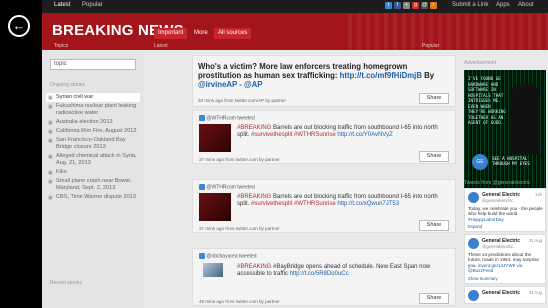 Image resolution: width=548 pixels, height=308 pixels. I want to click on show-summary-link: Show Summary, so click(483, 278).